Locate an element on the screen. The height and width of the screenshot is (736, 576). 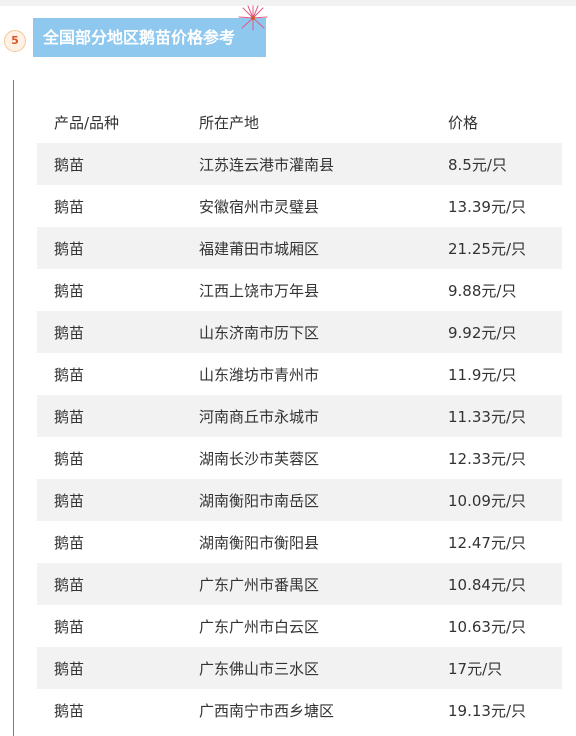
table-row: 鹅苗 安徽宿州市灵璧县 13.39元/只 is located at coordinates (299, 206).